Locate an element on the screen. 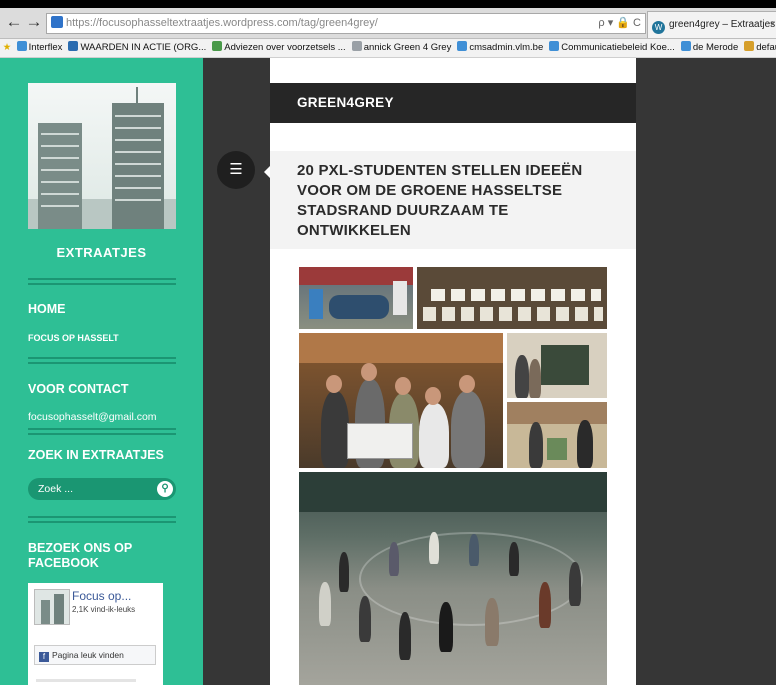 The image size is (776, 685). facebook-page-thumbnail is located at coordinates (52, 607).